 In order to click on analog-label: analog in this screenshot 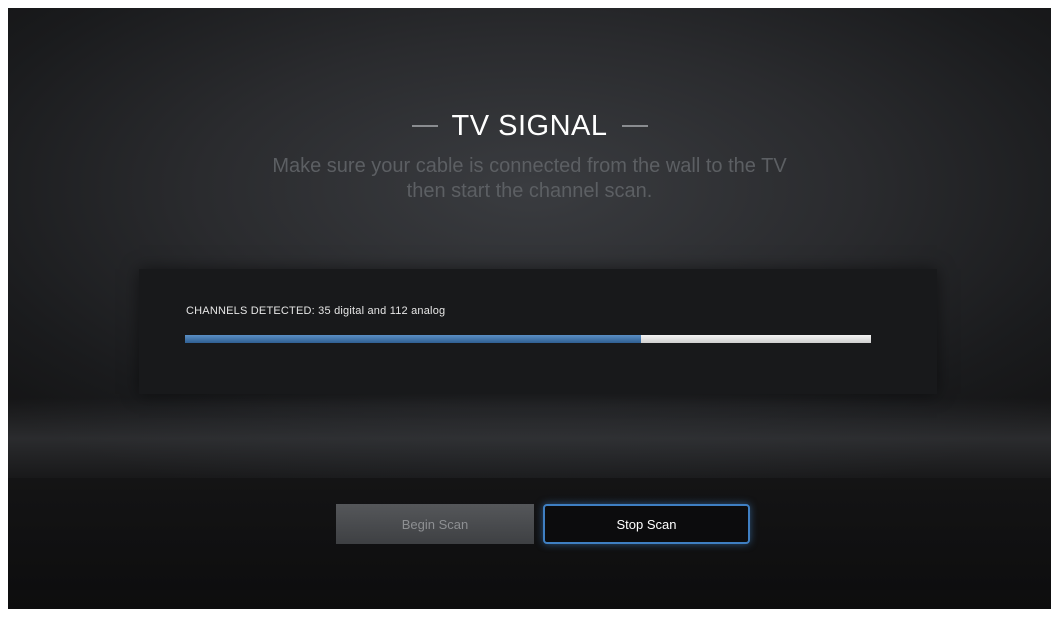, I will do `click(428, 311)`.